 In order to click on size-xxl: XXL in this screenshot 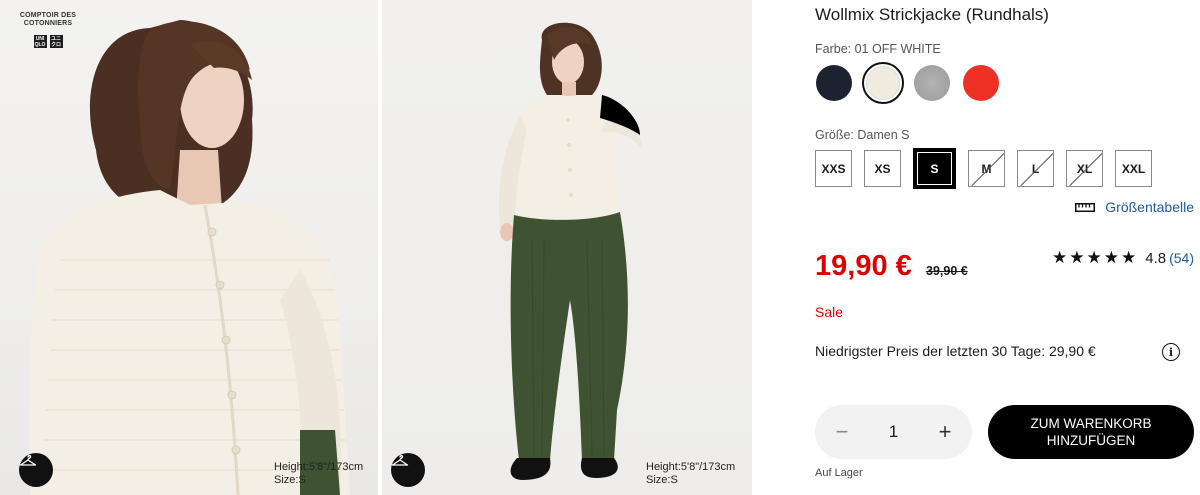, I will do `click(1133, 168)`.